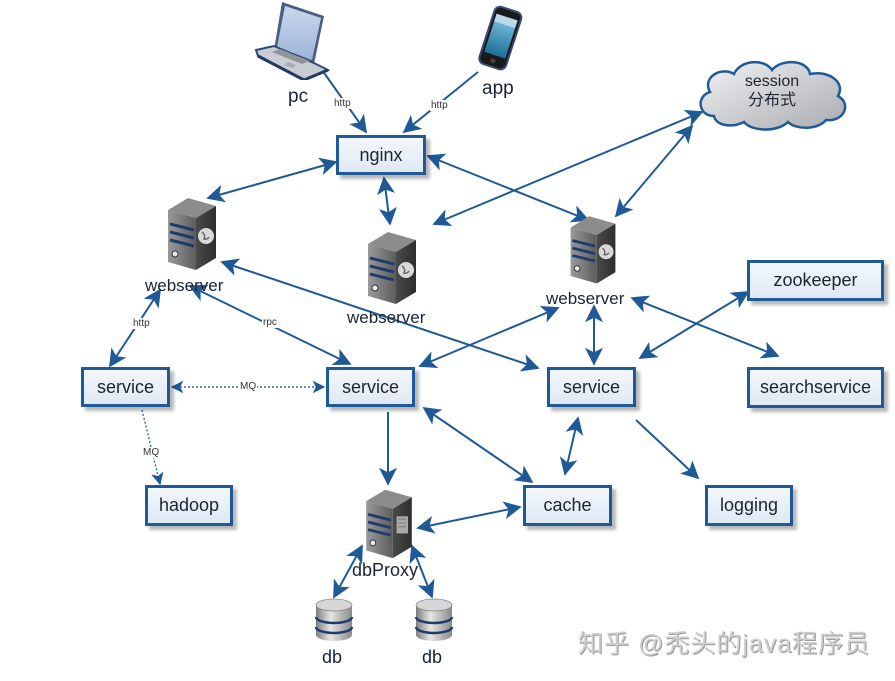 The width and height of the screenshot is (895, 681). Describe the element at coordinates (772, 91) in the screenshot. I see `session-cloud-label: session 分布式` at that location.